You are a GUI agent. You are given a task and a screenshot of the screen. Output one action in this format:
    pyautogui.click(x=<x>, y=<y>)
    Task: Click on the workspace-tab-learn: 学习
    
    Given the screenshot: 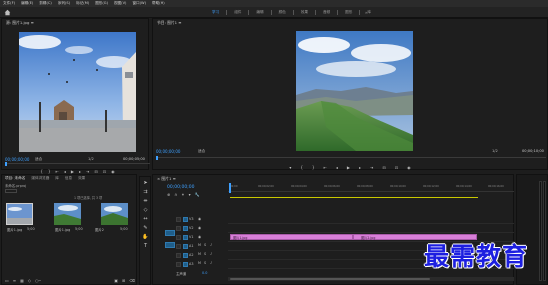 What is the action you would take?
    pyautogui.click(x=215, y=12)
    